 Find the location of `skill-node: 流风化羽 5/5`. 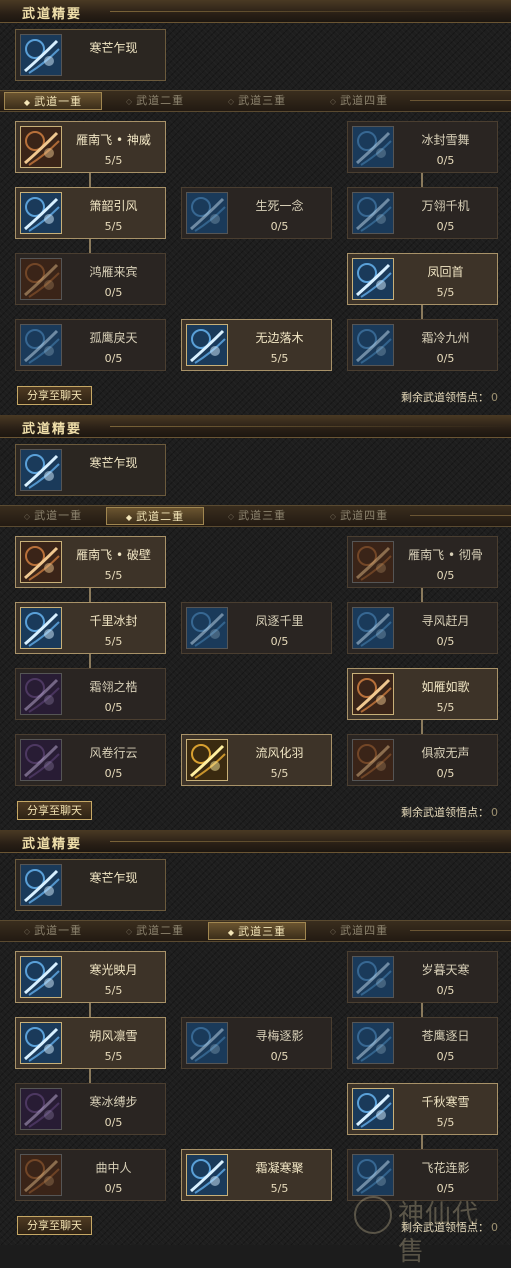

skill-node: 流风化羽 5/5 is located at coordinates (256, 760).